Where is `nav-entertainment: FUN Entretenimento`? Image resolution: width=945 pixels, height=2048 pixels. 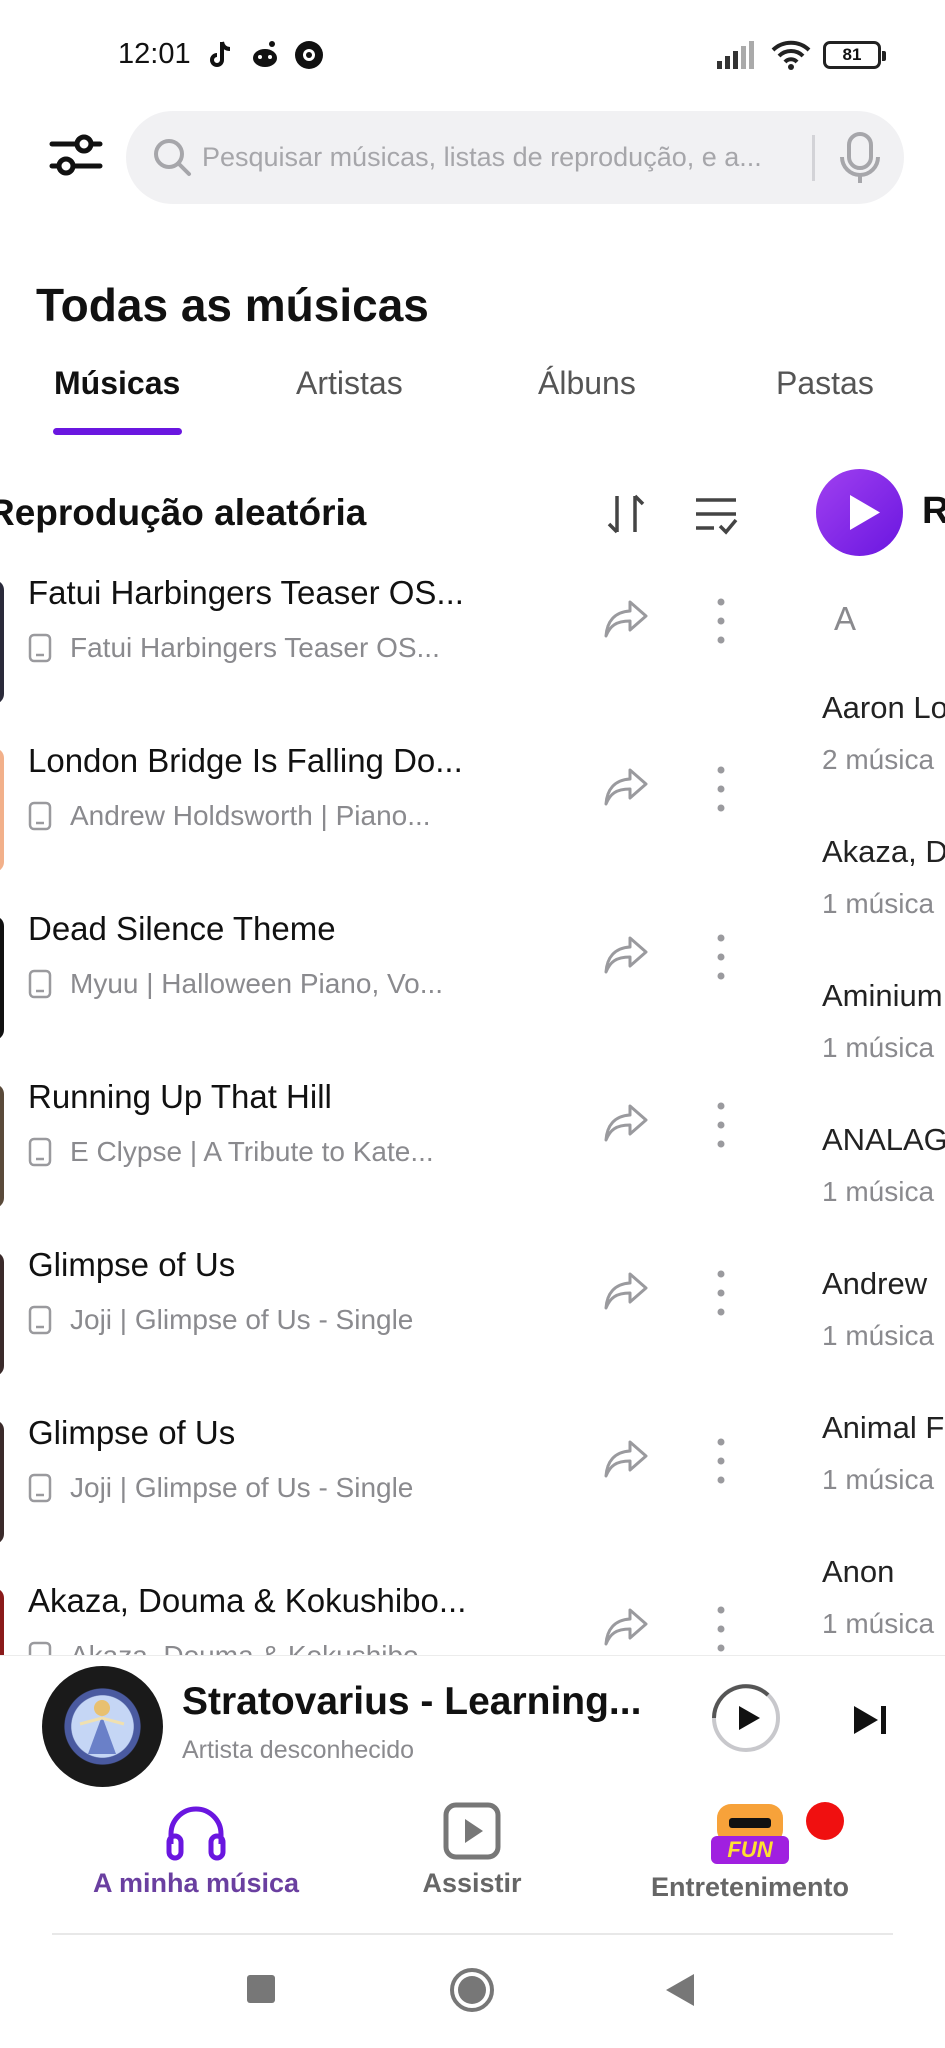
nav-entertainment: FUN Entretenimento is located at coordinates (750, 1851).